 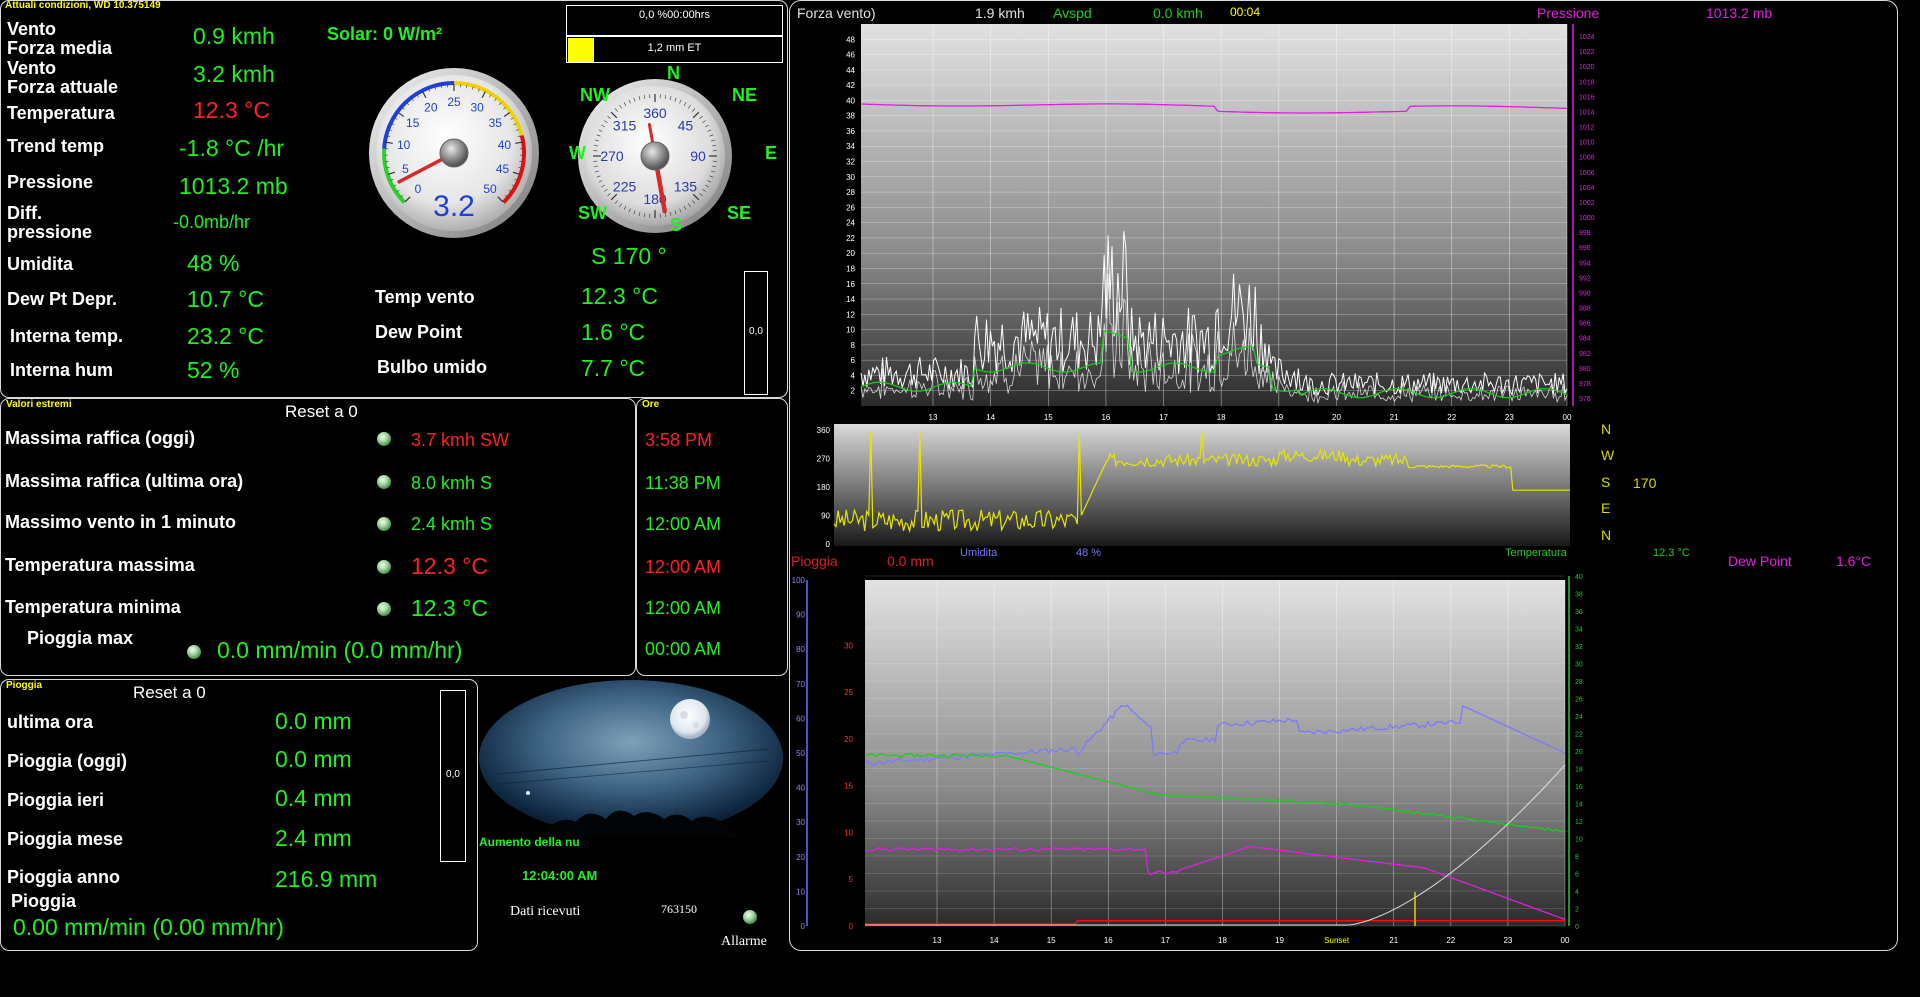 What do you see at coordinates (850, 177) in the screenshot?
I see `wind-y-tick-14: 30` at bounding box center [850, 177].